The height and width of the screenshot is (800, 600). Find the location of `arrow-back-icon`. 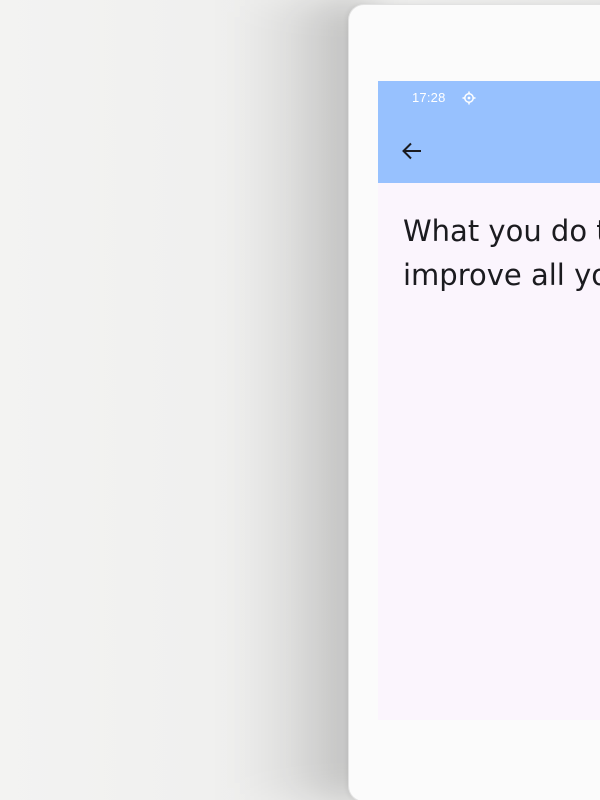

arrow-back-icon is located at coordinates (411, 151).